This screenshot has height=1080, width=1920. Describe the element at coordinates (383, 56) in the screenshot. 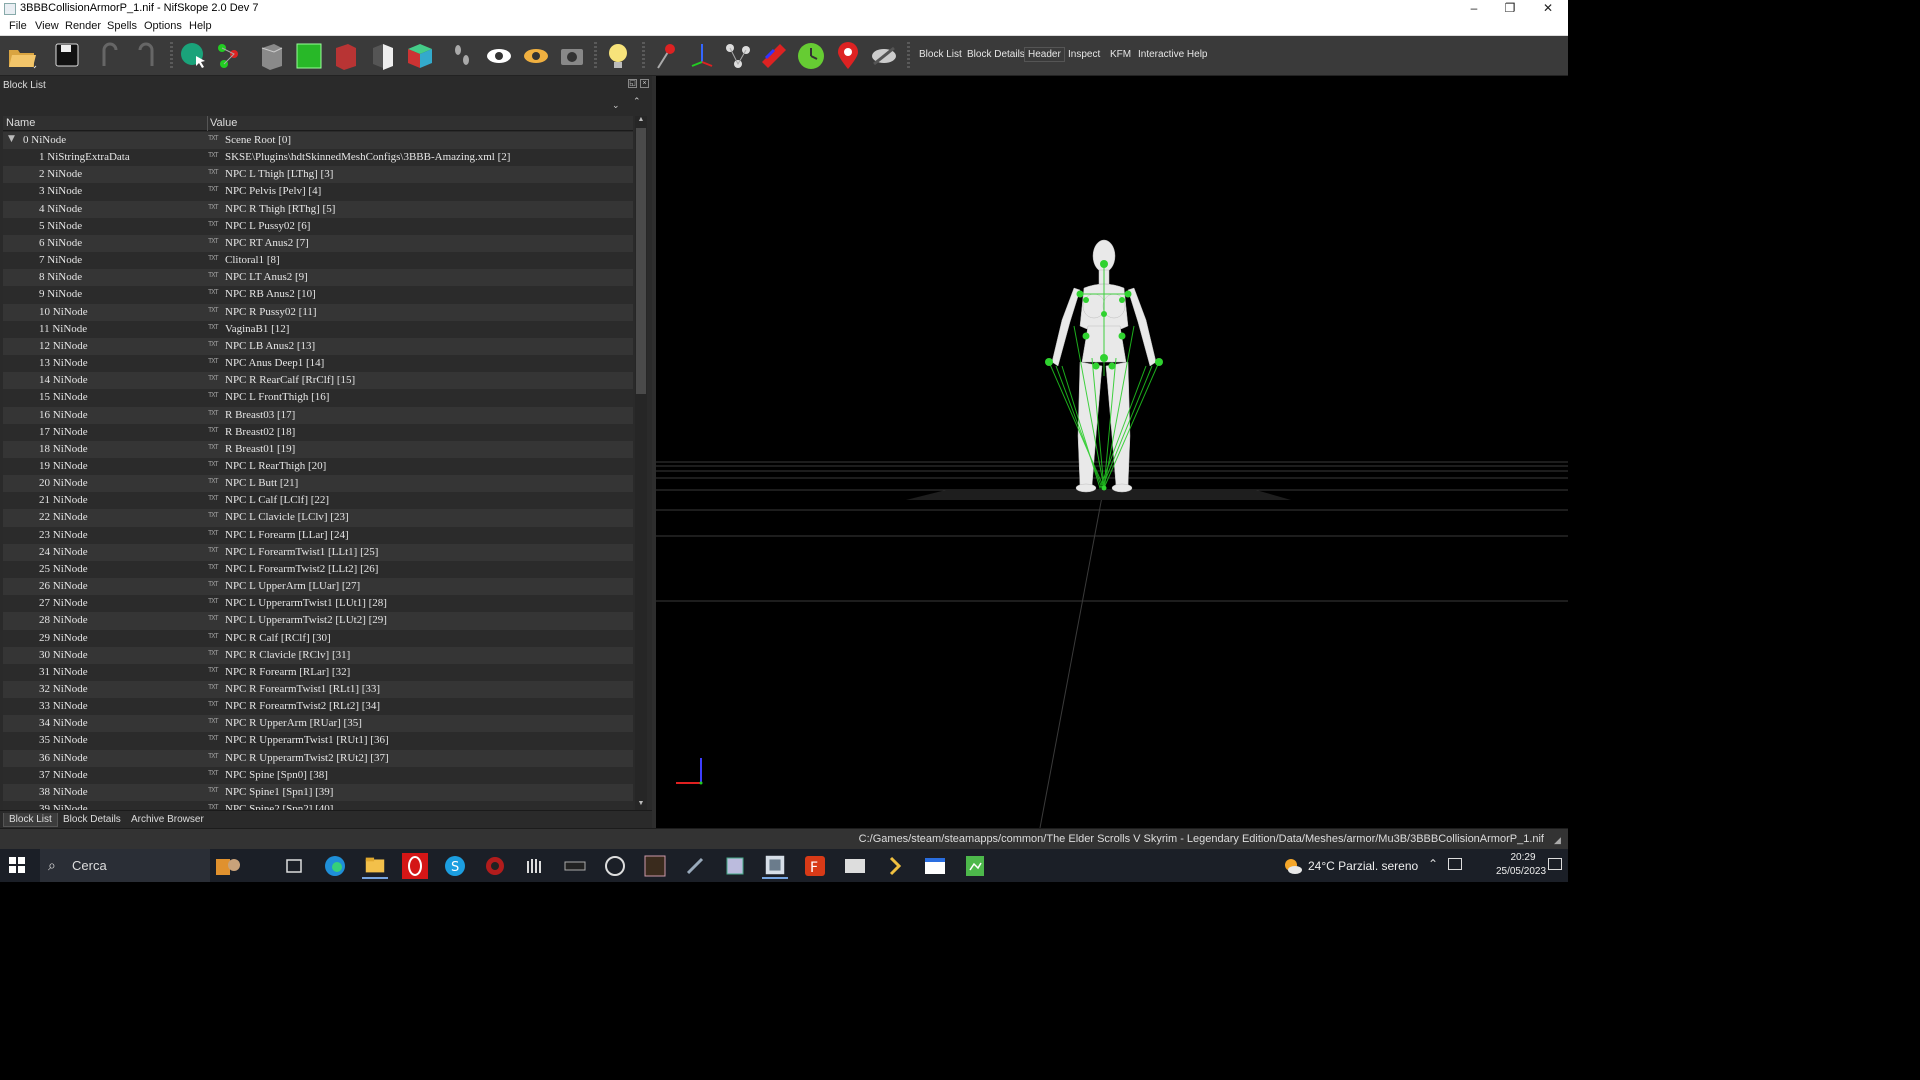

I see `half-cube-icon` at that location.